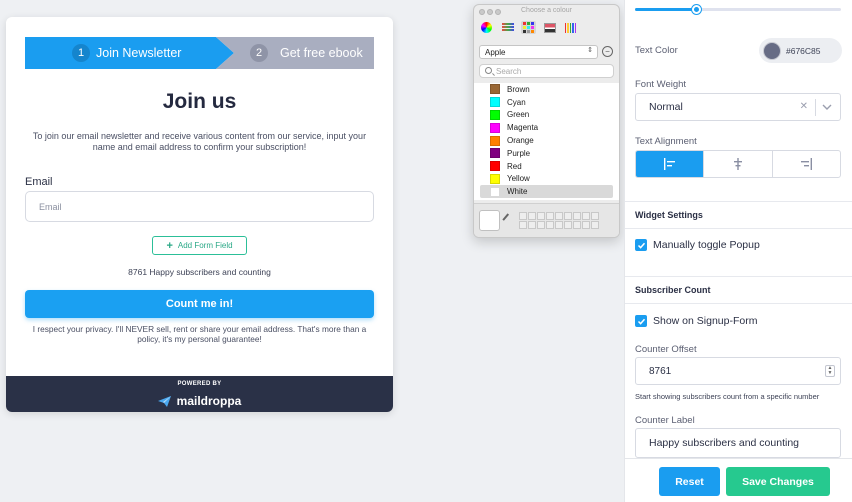  Describe the element at coordinates (656, 50) in the screenshot. I see `text-color-label: Text Color` at that location.